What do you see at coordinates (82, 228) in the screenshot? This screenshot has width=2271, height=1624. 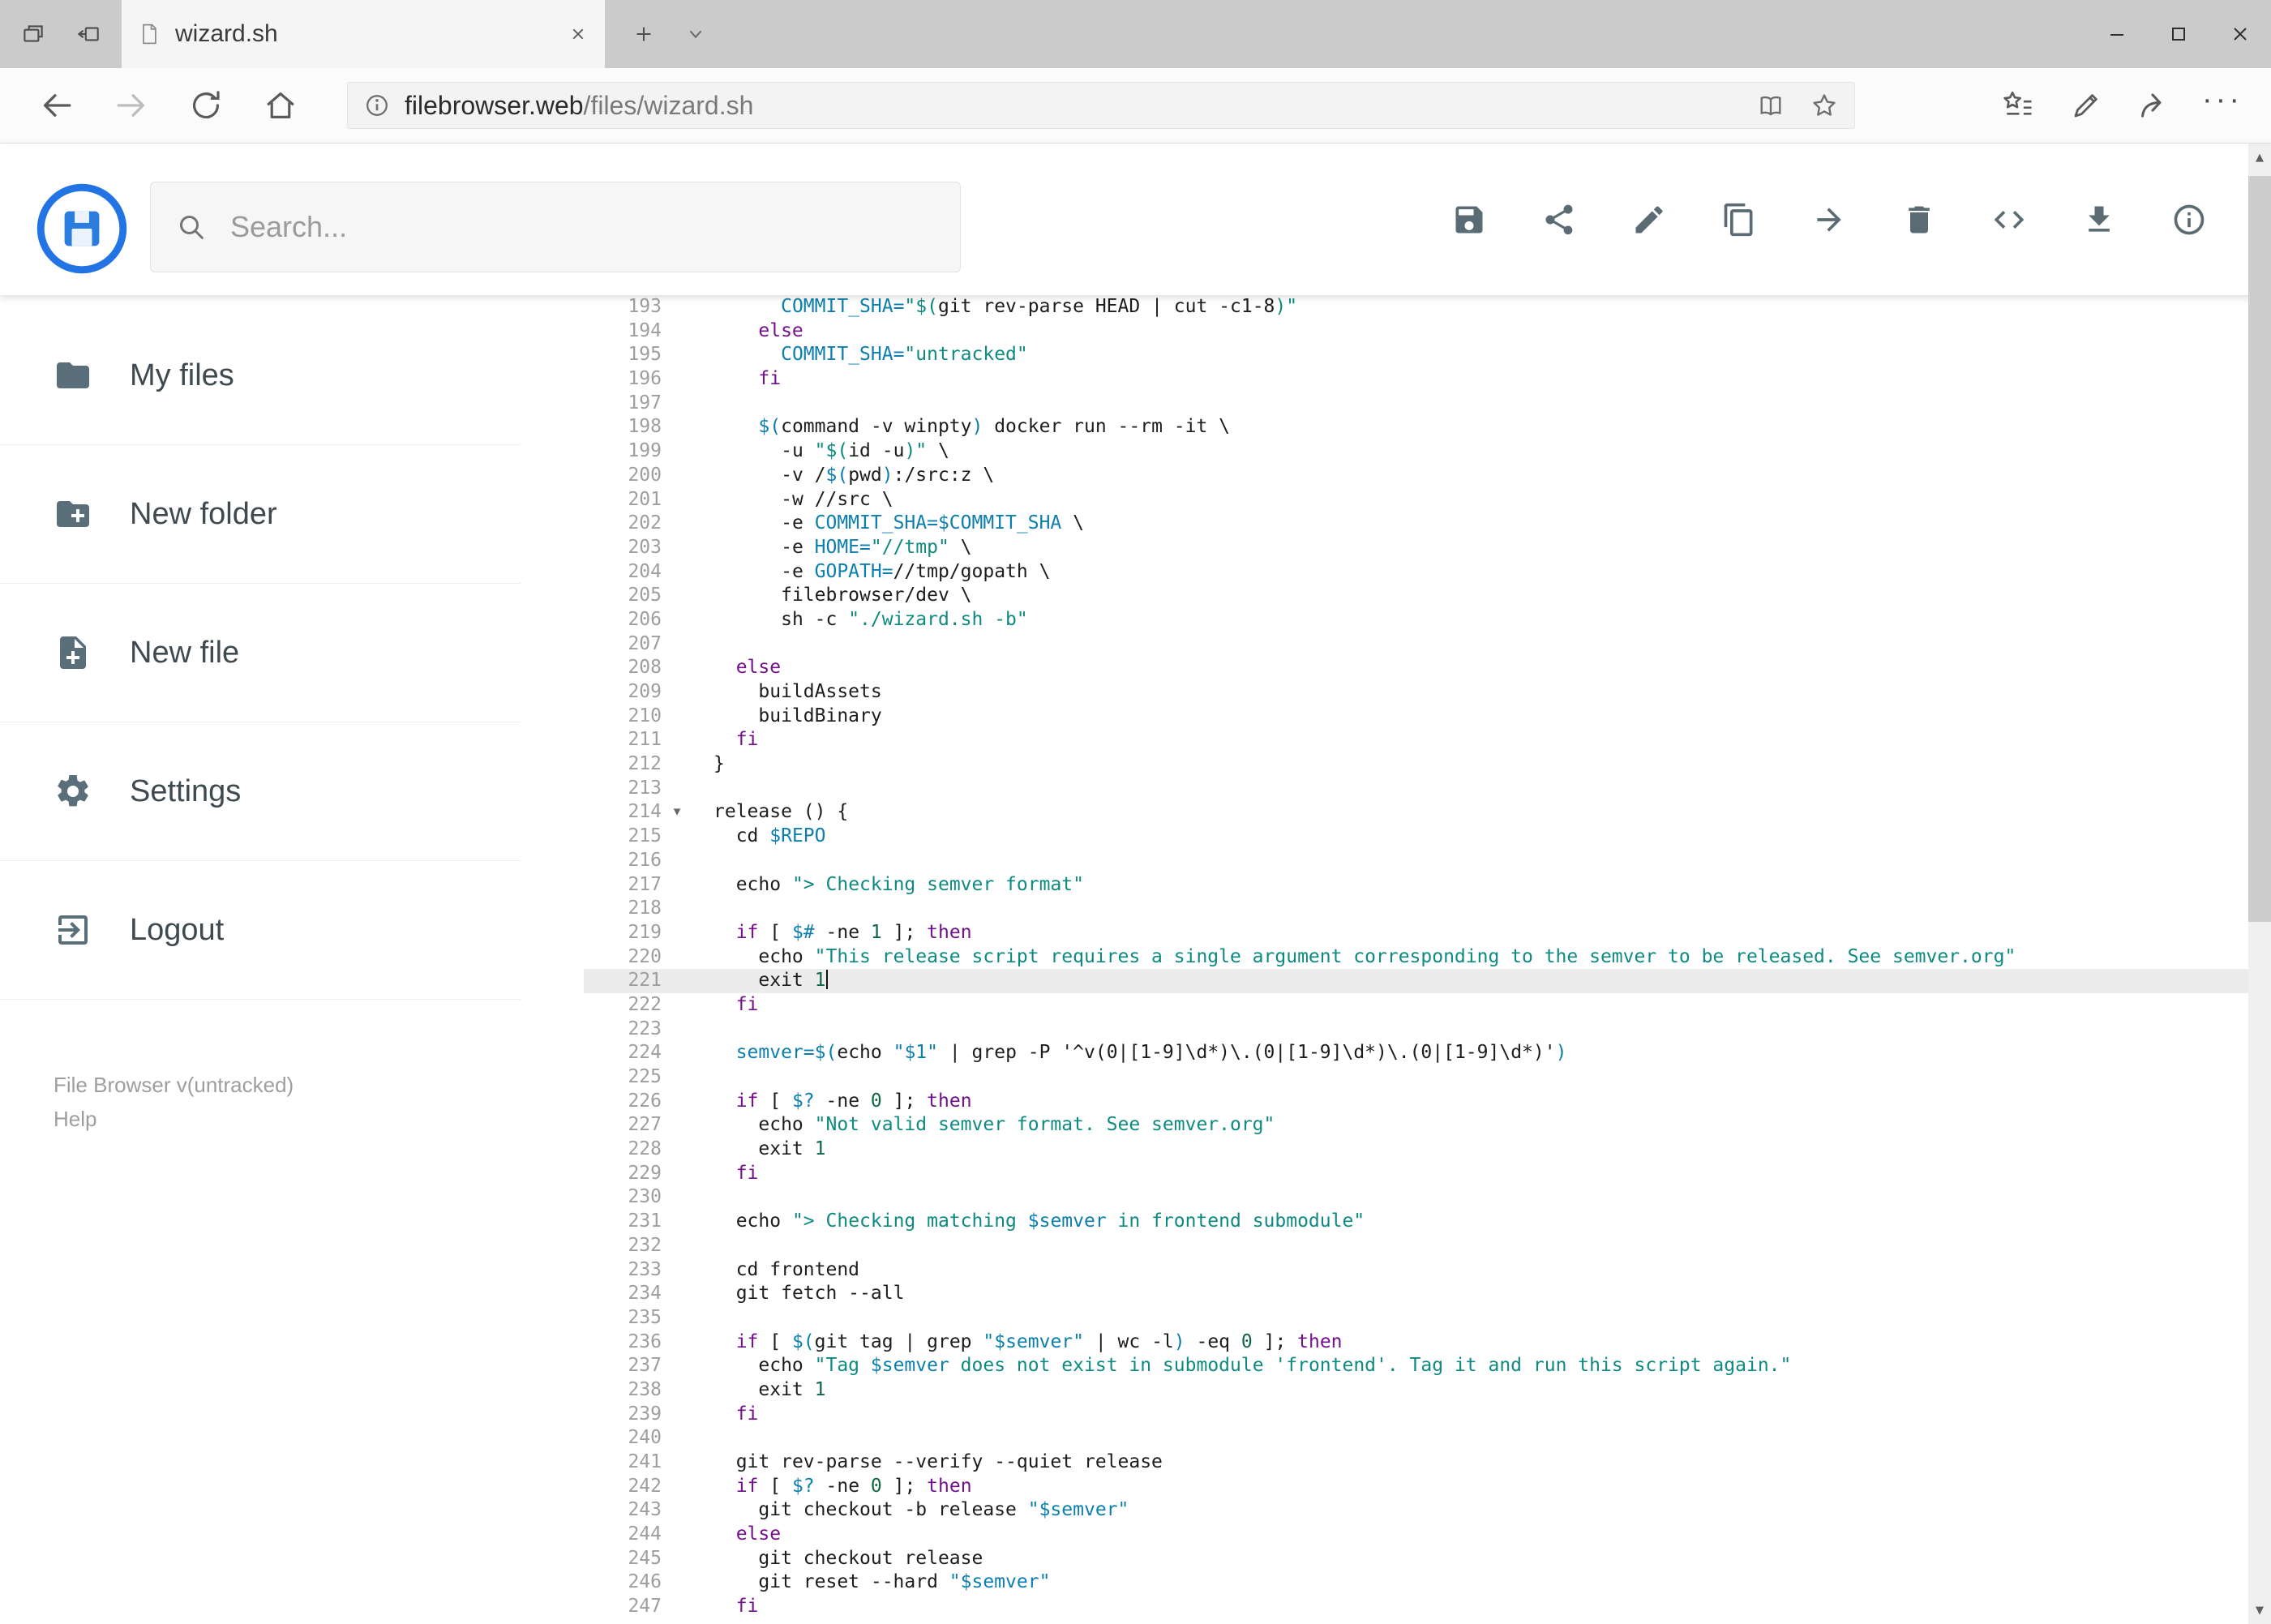 I see `filebrowser-logo` at bounding box center [82, 228].